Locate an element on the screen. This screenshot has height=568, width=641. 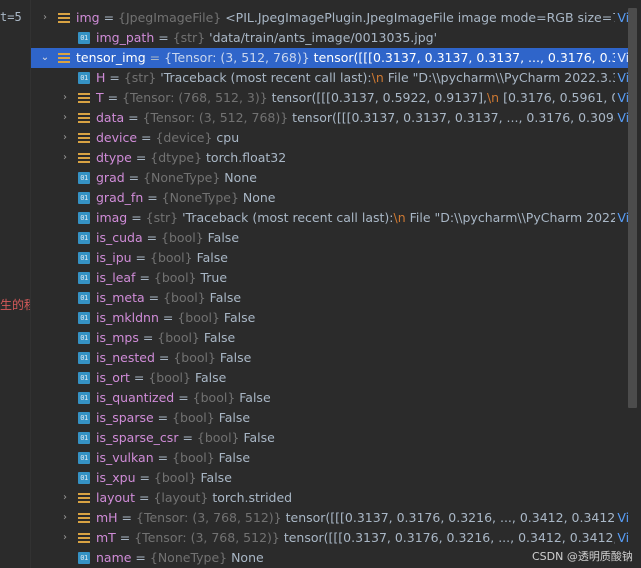
variable-type: {NoneType} is located at coordinates (182, 177).